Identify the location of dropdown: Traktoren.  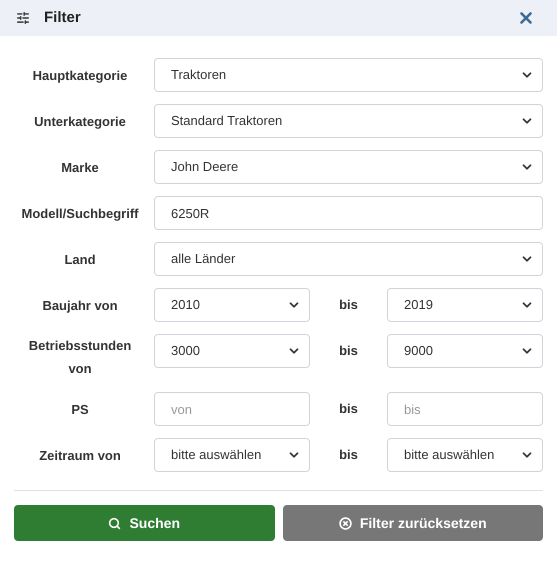
(348, 75).